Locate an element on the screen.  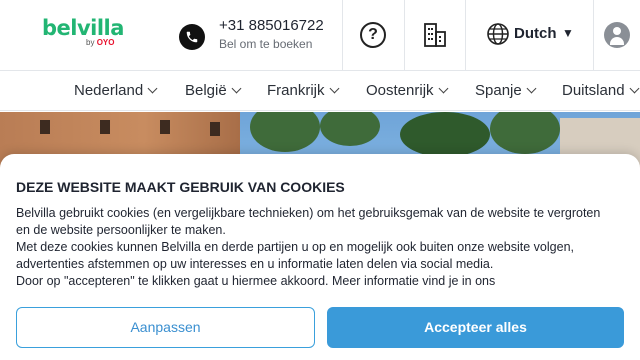
nav-item-spanje: Spanje is located at coordinates (506, 90).